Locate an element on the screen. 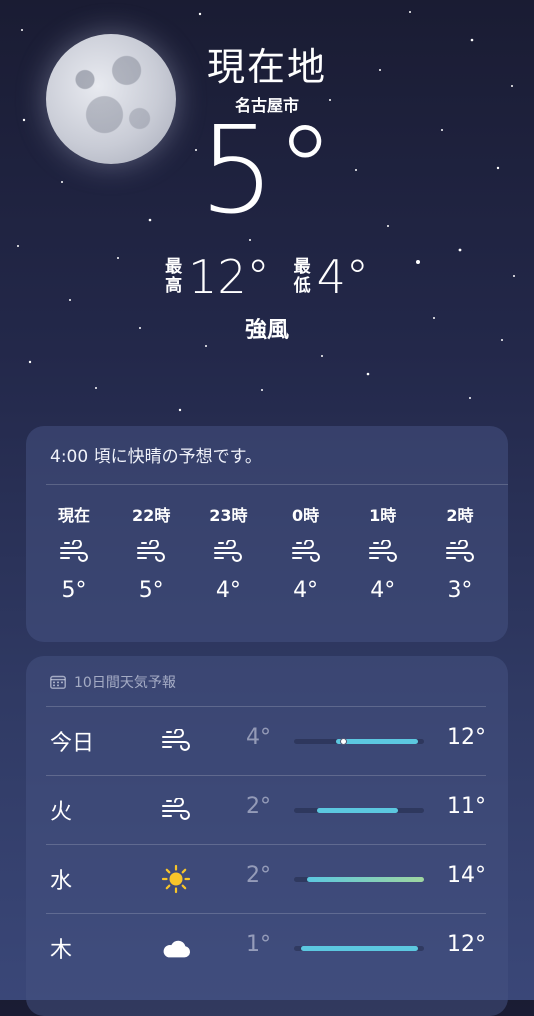 This screenshot has width=534, height=1016. hourly-item: 現在 5° is located at coordinates (74, 552).